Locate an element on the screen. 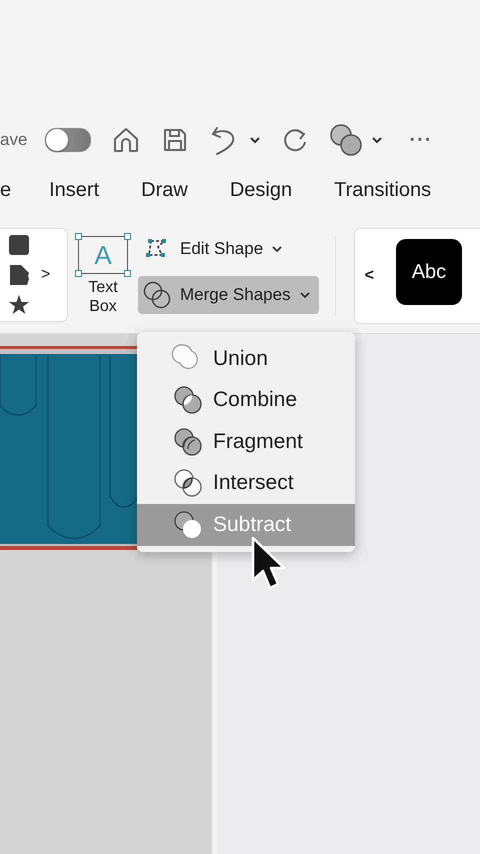 The width and height of the screenshot is (480, 854). menu-item: Union is located at coordinates (246, 359).